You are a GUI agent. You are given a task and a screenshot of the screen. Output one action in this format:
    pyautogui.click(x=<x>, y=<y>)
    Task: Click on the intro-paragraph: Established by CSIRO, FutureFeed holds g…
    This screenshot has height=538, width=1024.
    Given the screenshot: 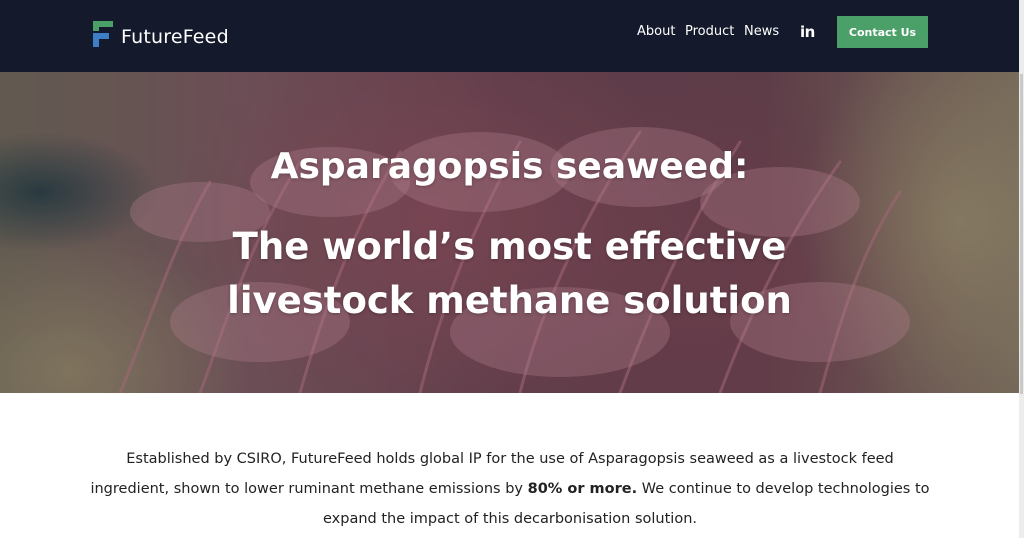 What is the action you would take?
    pyautogui.click(x=510, y=489)
    